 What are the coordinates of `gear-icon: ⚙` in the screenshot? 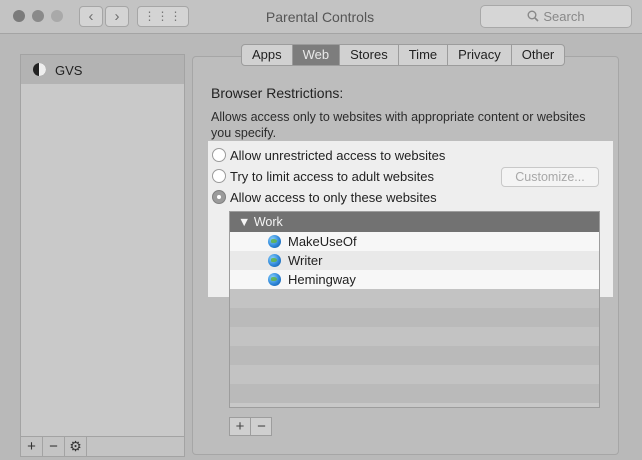 It's located at (76, 446).